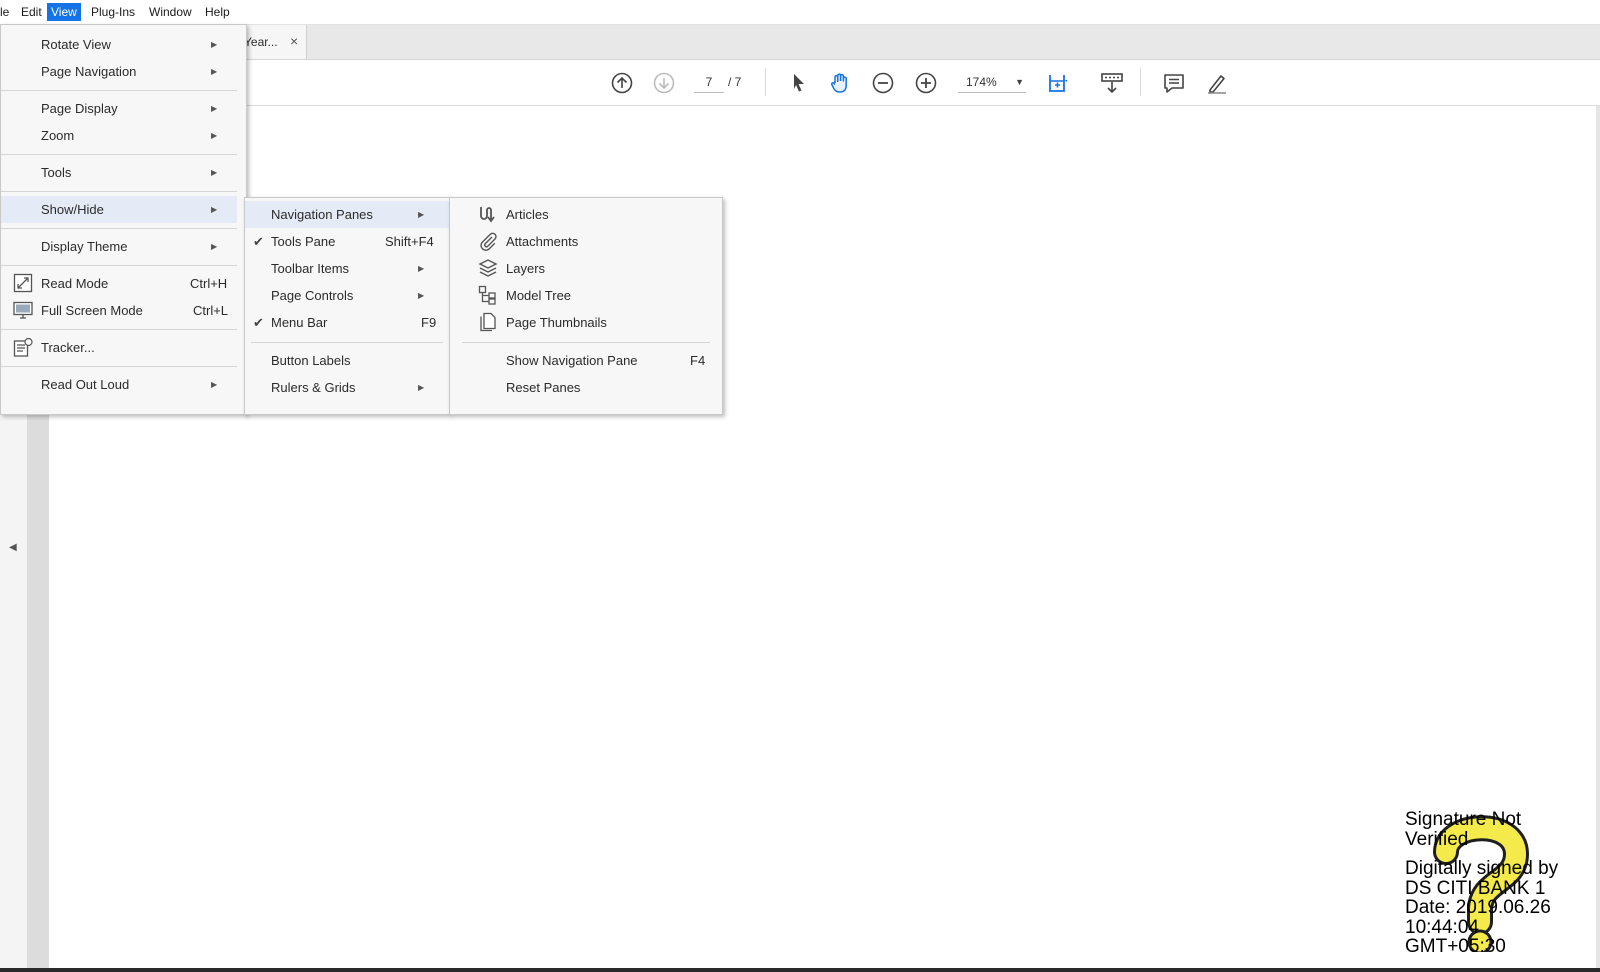 The height and width of the screenshot is (972, 1600). Describe the element at coordinates (1019, 82) in the screenshot. I see `chevron-down-icon: ▼` at that location.